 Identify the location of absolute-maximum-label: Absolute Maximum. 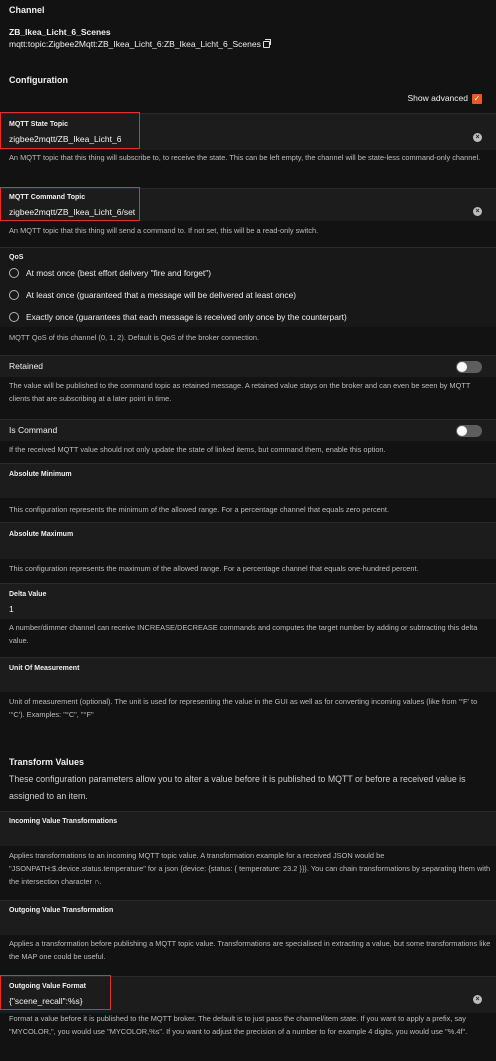
(41, 534).